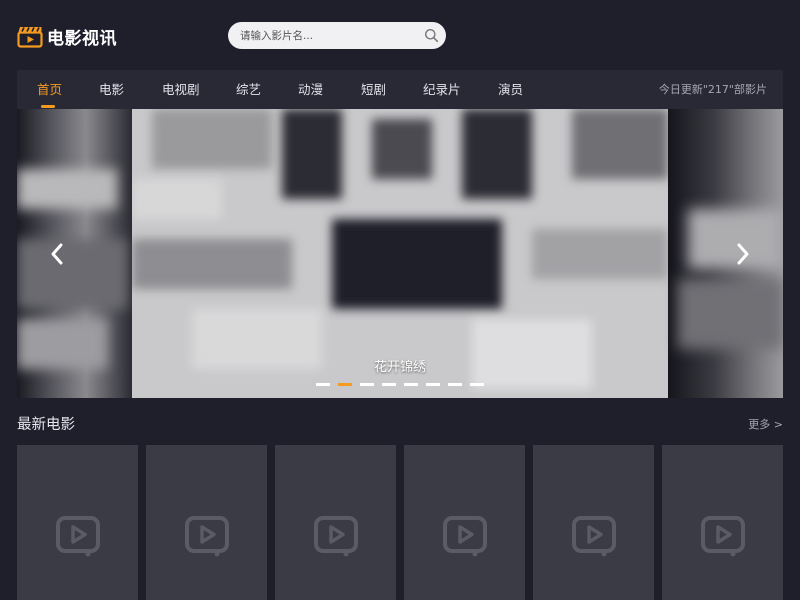  Describe the element at coordinates (48, 106) in the screenshot. I see `nav-active-indicator` at that location.